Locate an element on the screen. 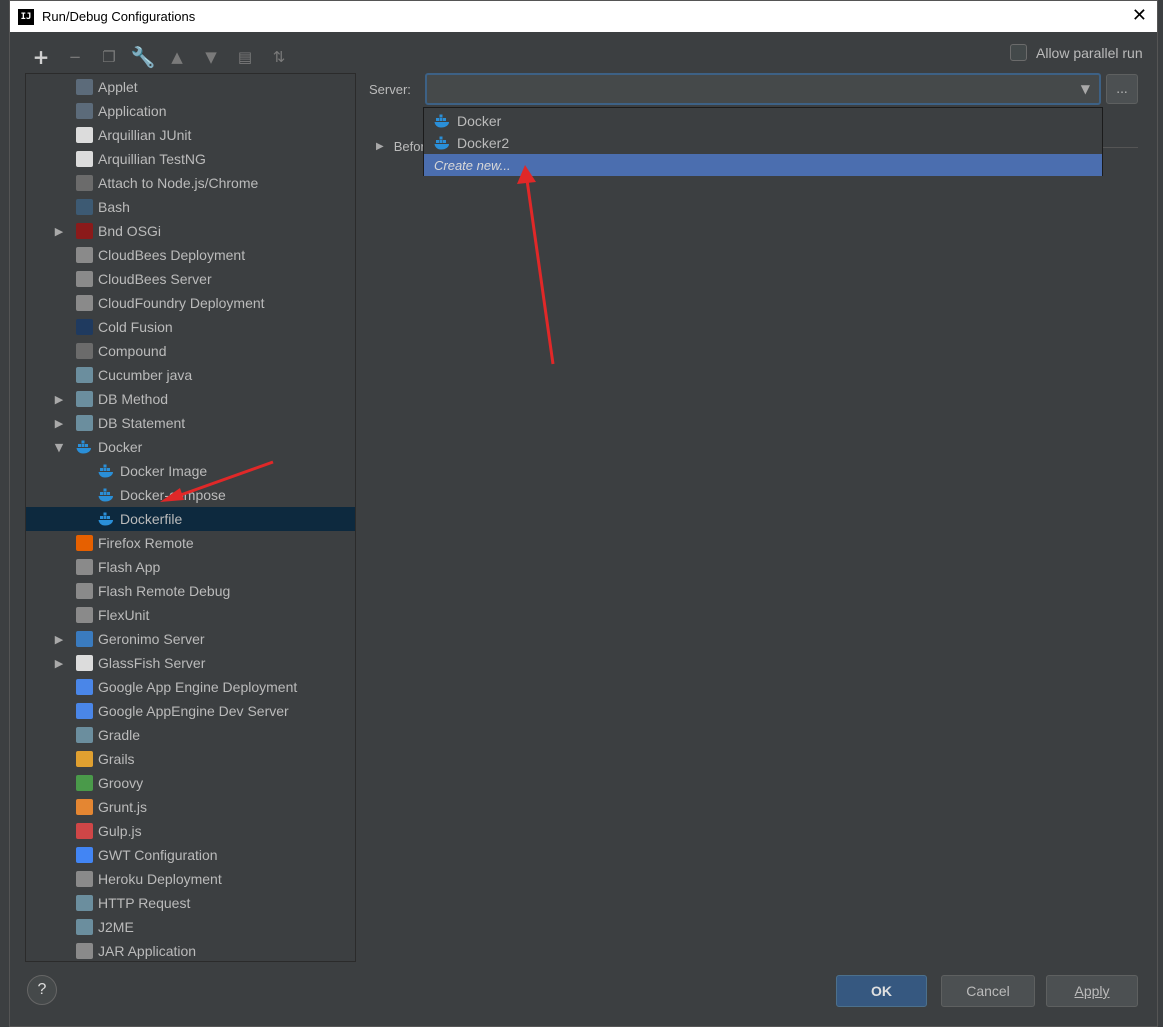  geronimo-icon is located at coordinates (84, 639).